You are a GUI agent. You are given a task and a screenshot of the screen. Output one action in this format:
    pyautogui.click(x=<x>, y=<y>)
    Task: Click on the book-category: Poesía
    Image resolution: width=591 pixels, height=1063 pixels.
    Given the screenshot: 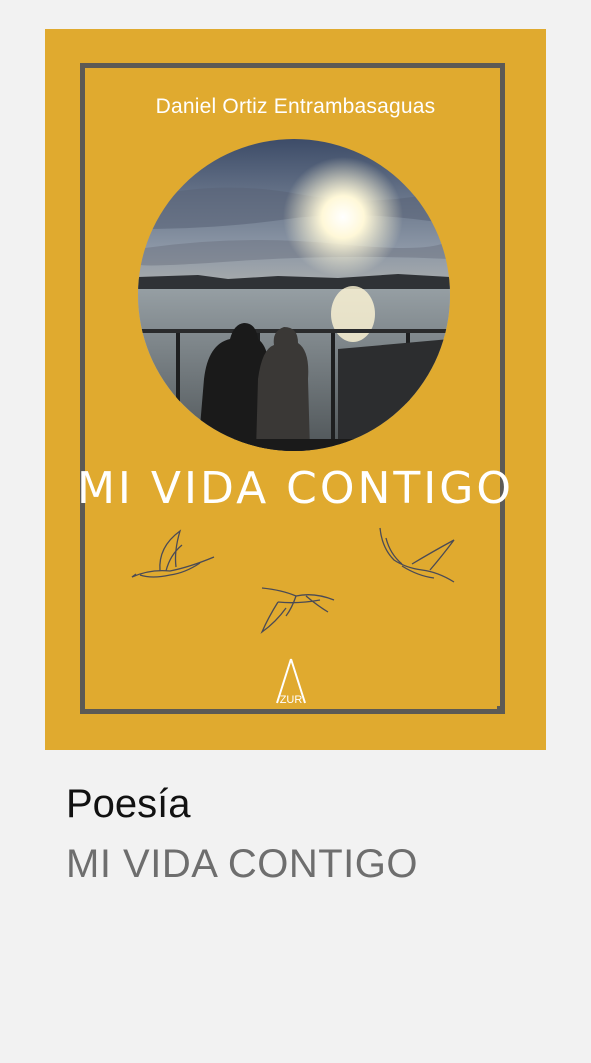 What is the action you would take?
    pyautogui.click(x=128, y=804)
    